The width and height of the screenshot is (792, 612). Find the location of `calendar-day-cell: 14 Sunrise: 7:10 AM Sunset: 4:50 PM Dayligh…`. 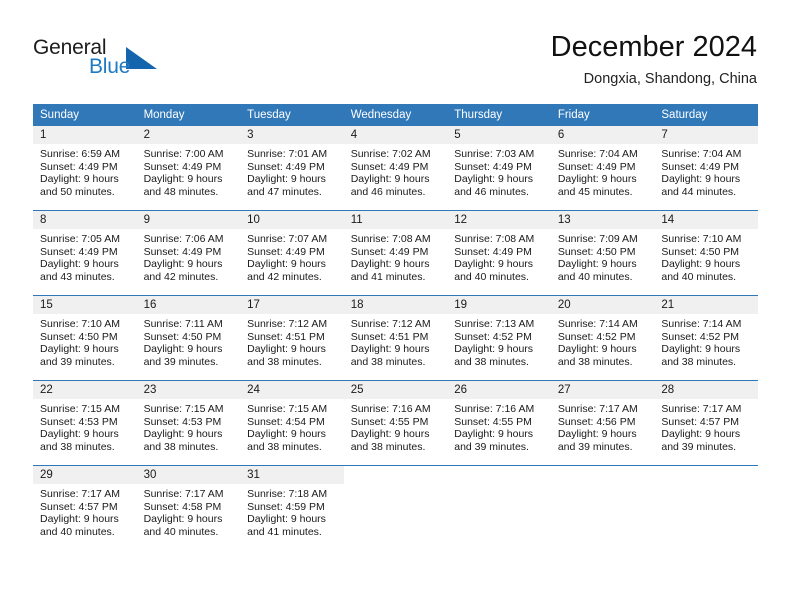

calendar-day-cell: 14 Sunrise: 7:10 AM Sunset: 4:50 PM Dayligh… is located at coordinates (706, 253).